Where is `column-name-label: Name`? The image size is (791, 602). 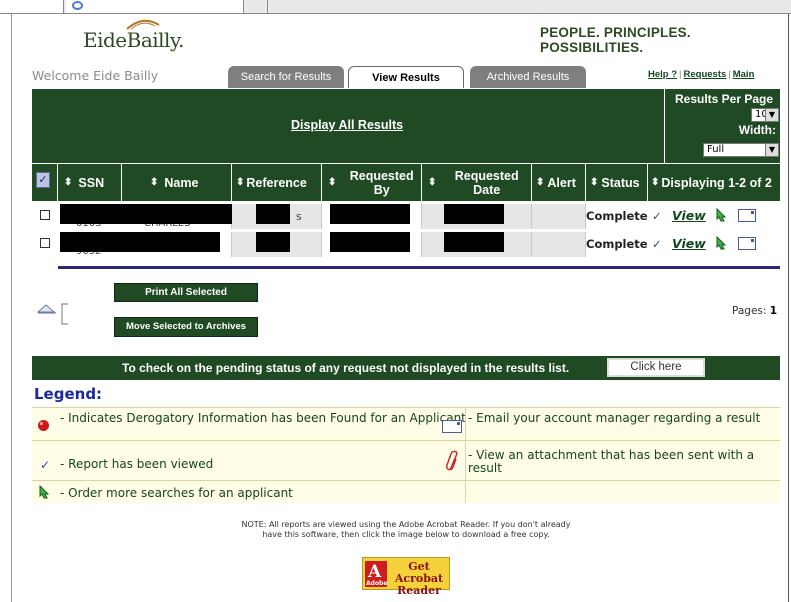
column-name-label: Name is located at coordinates (181, 182).